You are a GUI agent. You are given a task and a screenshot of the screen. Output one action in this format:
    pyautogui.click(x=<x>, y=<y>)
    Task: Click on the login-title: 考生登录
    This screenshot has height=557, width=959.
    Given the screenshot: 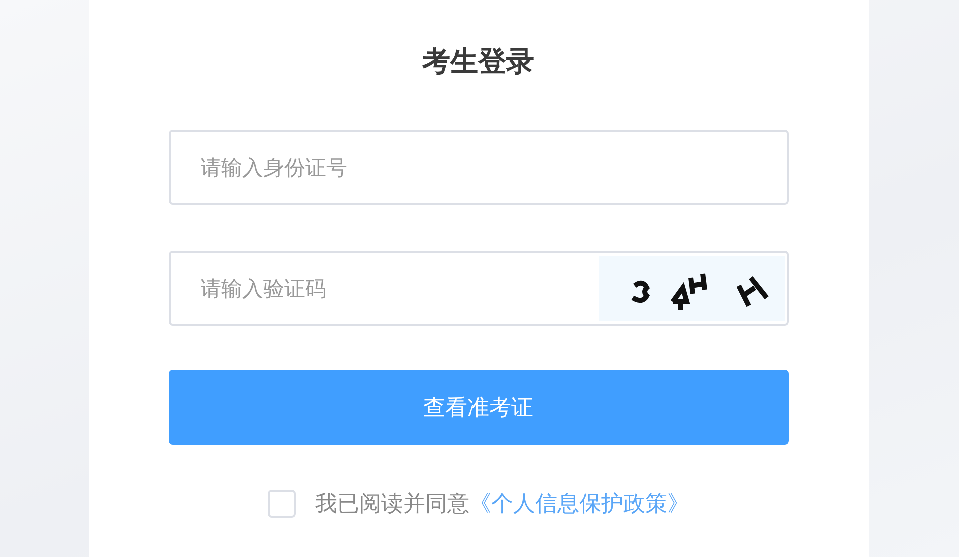 What is the action you would take?
    pyautogui.click(x=478, y=62)
    